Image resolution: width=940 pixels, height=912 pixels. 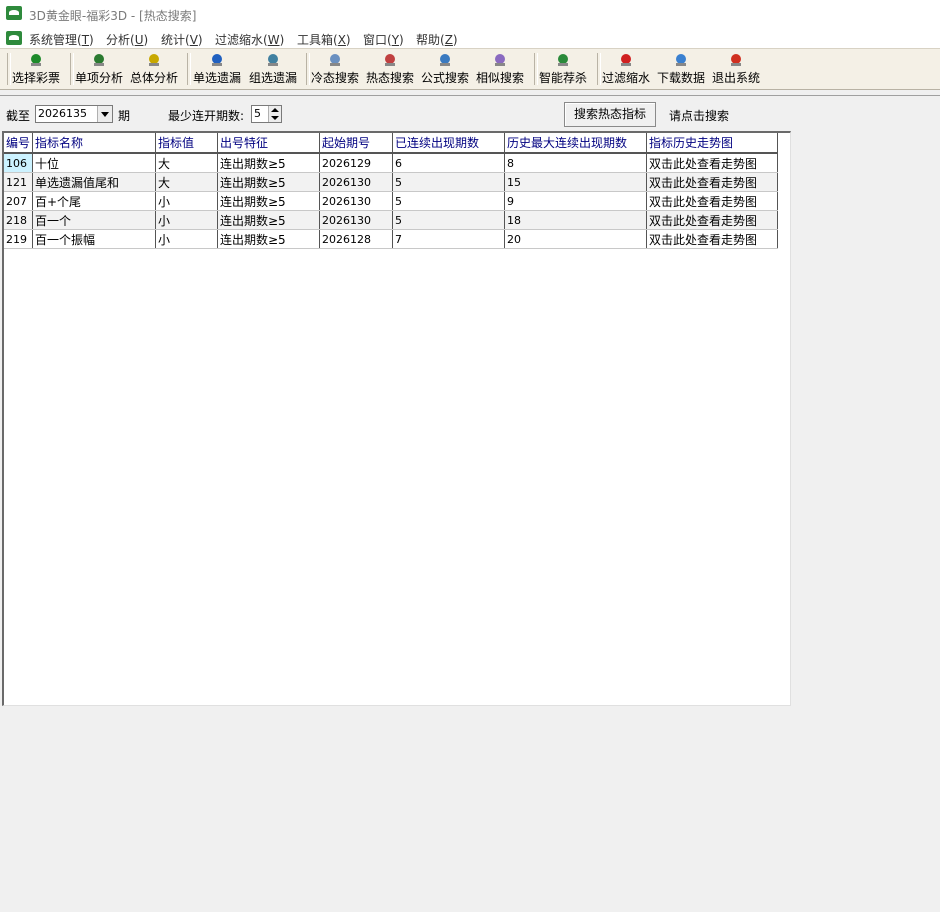 What do you see at coordinates (36, 78) in the screenshot?
I see `toolbar-button-label: 选择彩票` at bounding box center [36, 78].